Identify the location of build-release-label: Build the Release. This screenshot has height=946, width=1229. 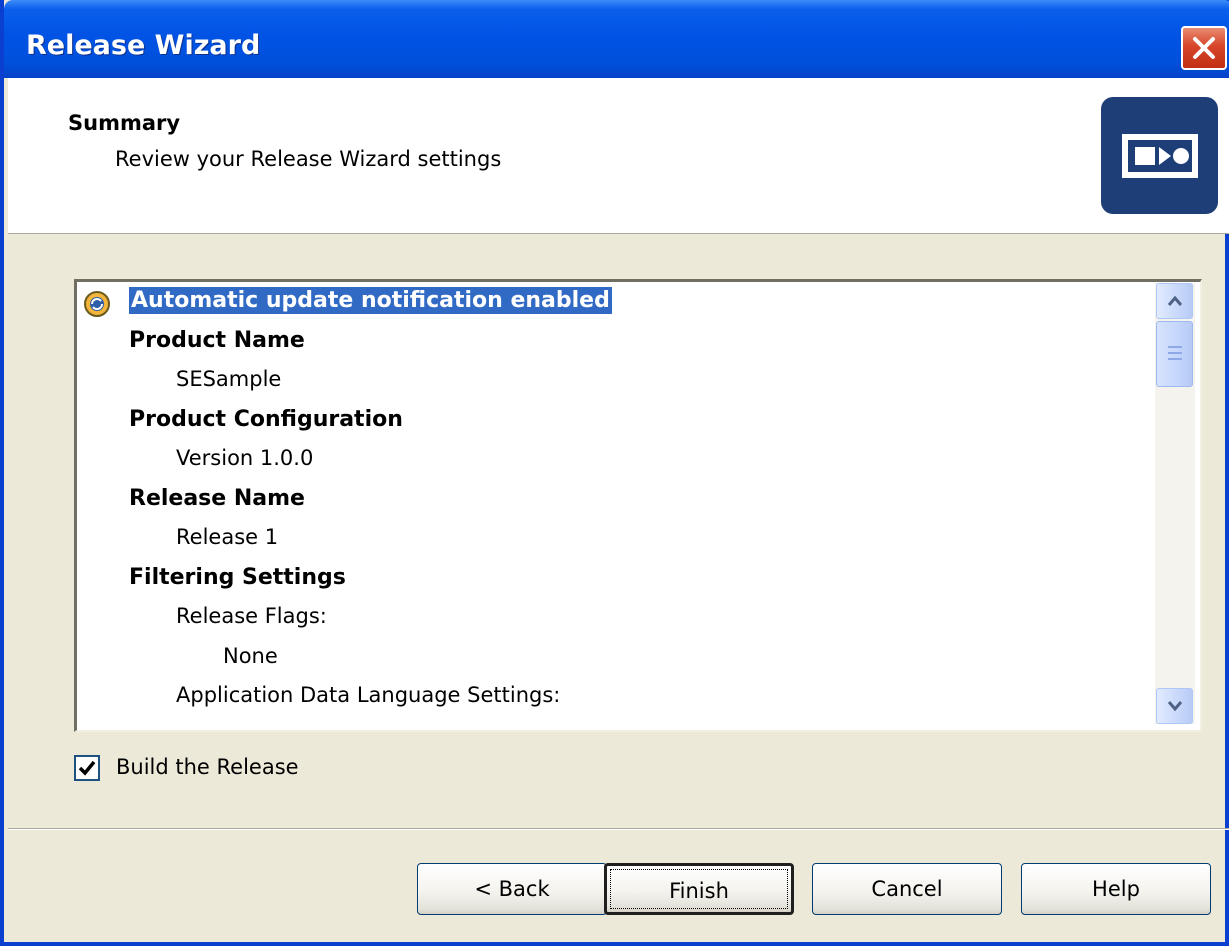
(207, 767).